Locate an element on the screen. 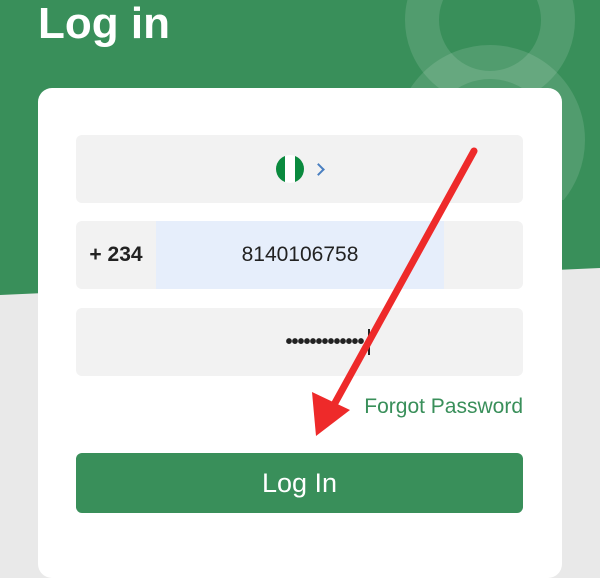 The width and height of the screenshot is (600, 578). phone-number-input: 8140106758 is located at coordinates (300, 255).